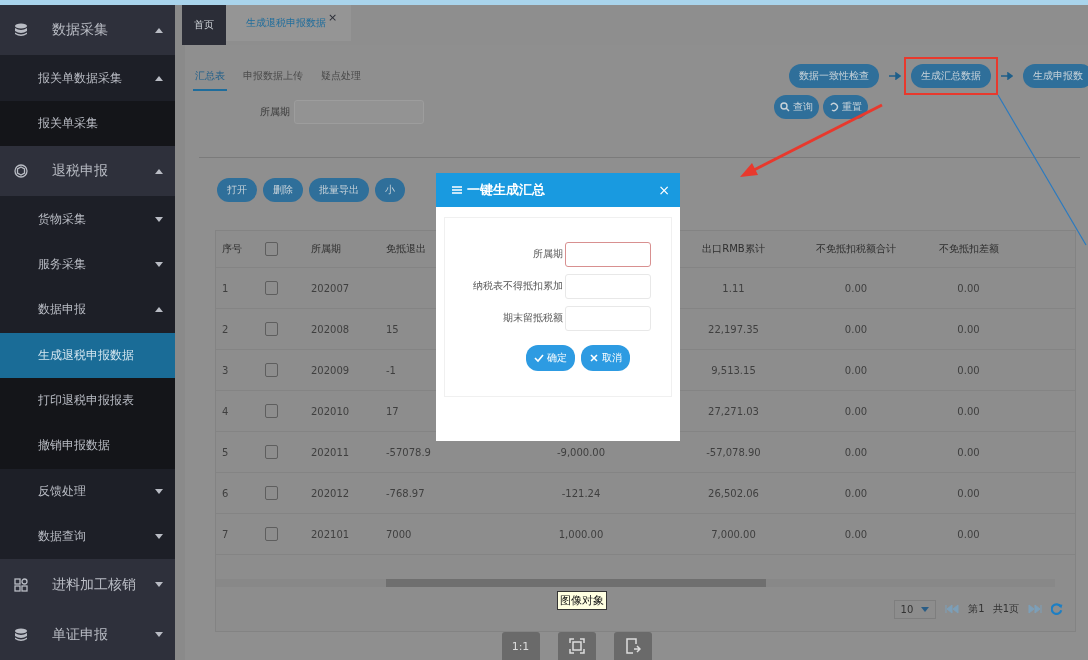 Image resolution: width=1088 pixels, height=660 pixels. I want to click on fit-screen-icon, so click(576, 646).